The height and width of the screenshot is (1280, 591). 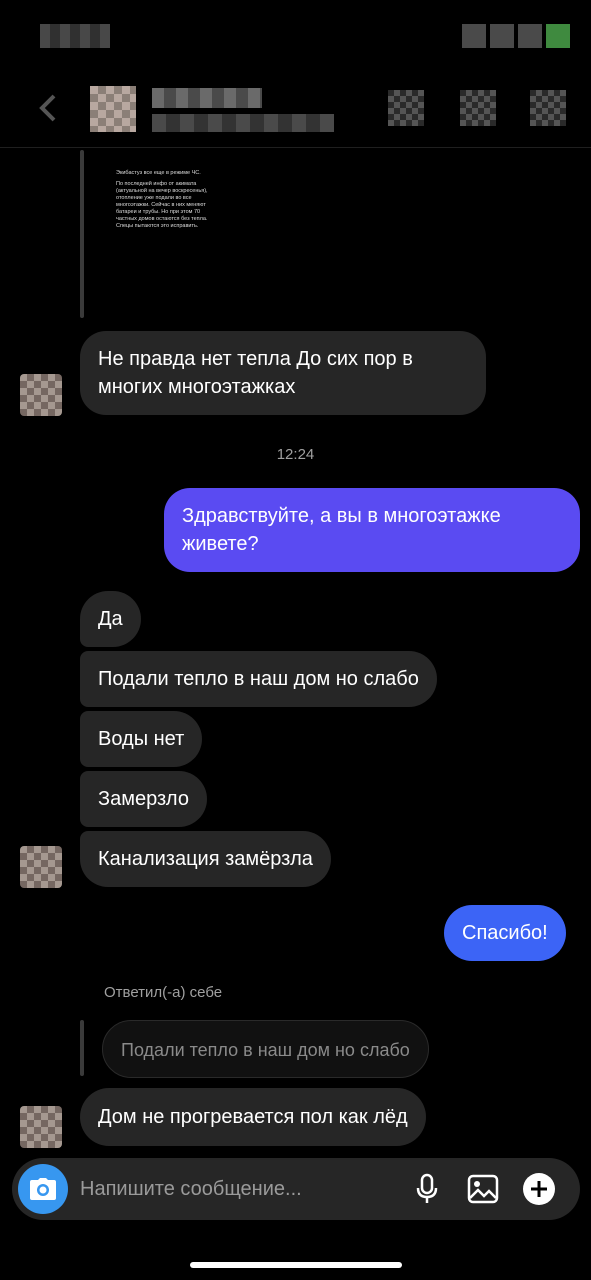 What do you see at coordinates (199, 221) in the screenshot?
I see `post-watermark` at bounding box center [199, 221].